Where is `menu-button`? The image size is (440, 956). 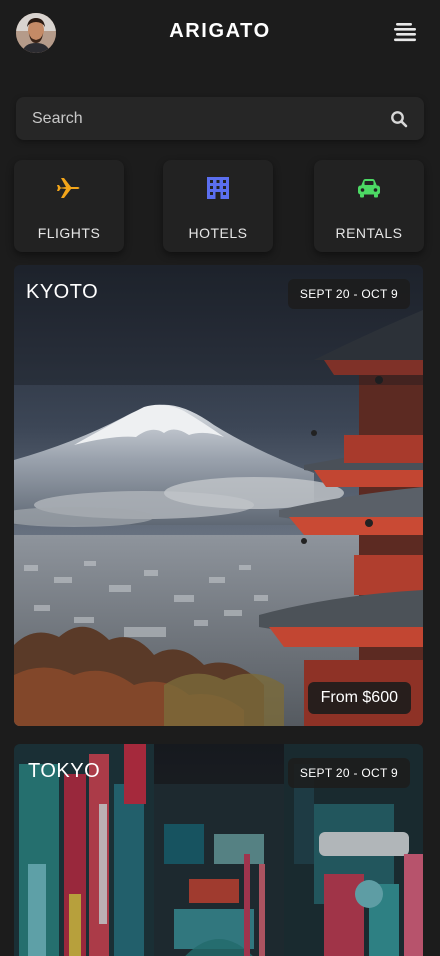 menu-button is located at coordinates (406, 32).